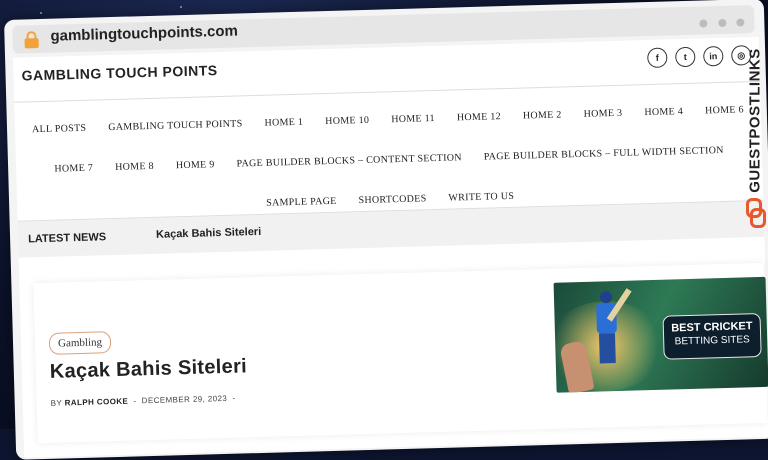  What do you see at coordinates (713, 56) in the screenshot?
I see `linkedin-icon: in` at bounding box center [713, 56].